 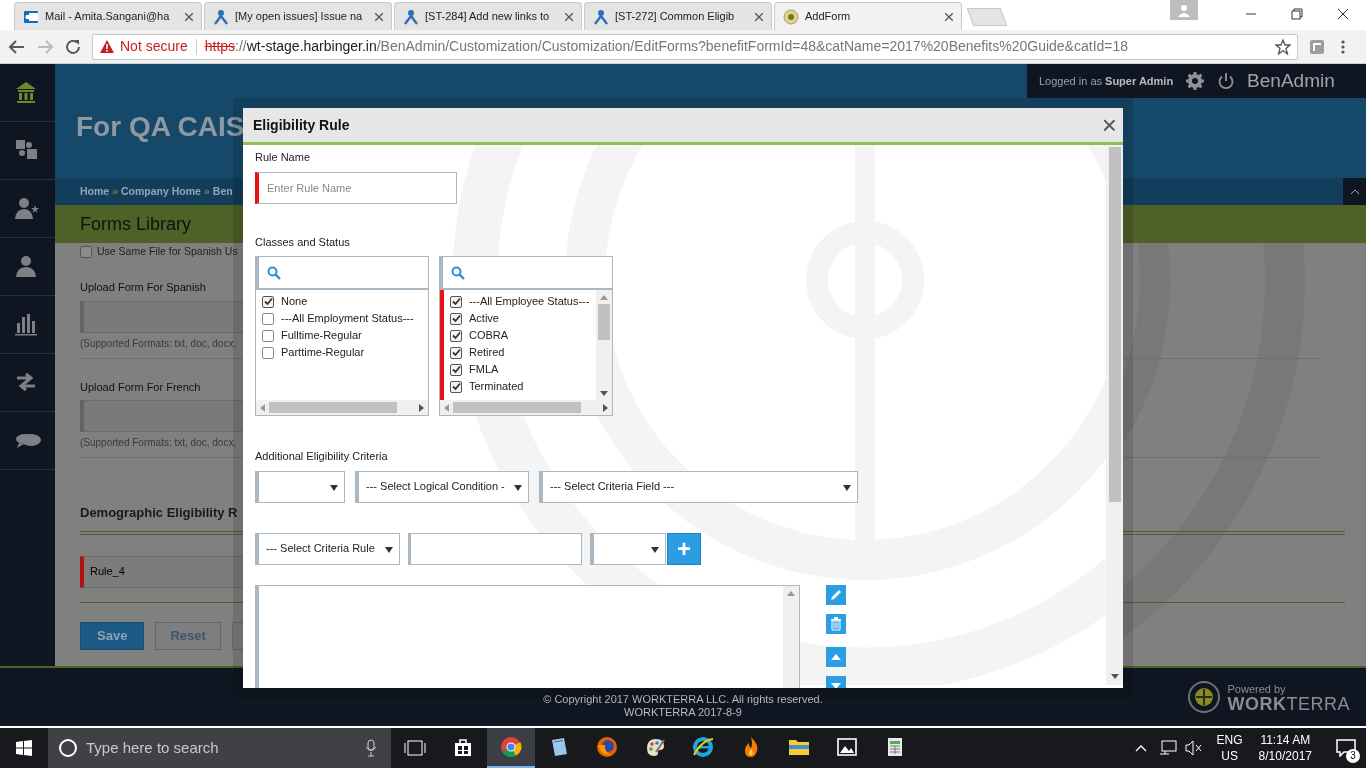 What do you see at coordinates (160, 127) in the screenshot?
I see `page-title: For QA CAIS` at bounding box center [160, 127].